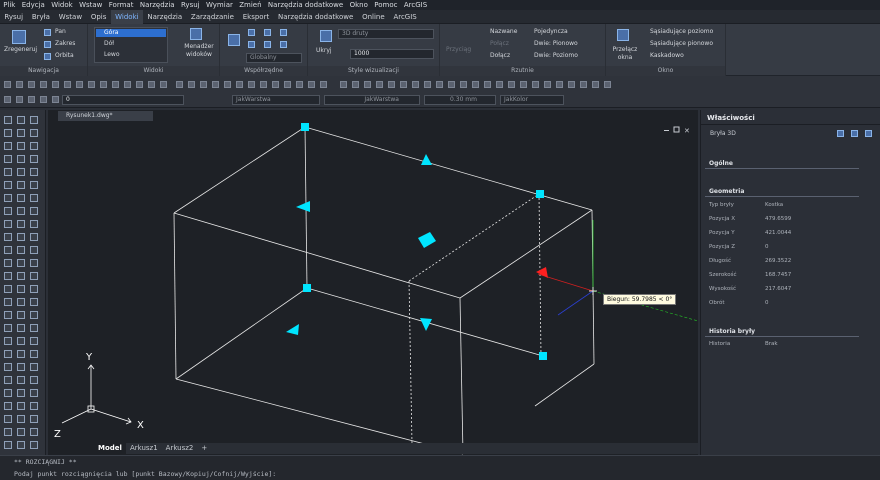 This screenshot has width=880, height=480. I want to click on menu-item: Wymiar, so click(219, 5).